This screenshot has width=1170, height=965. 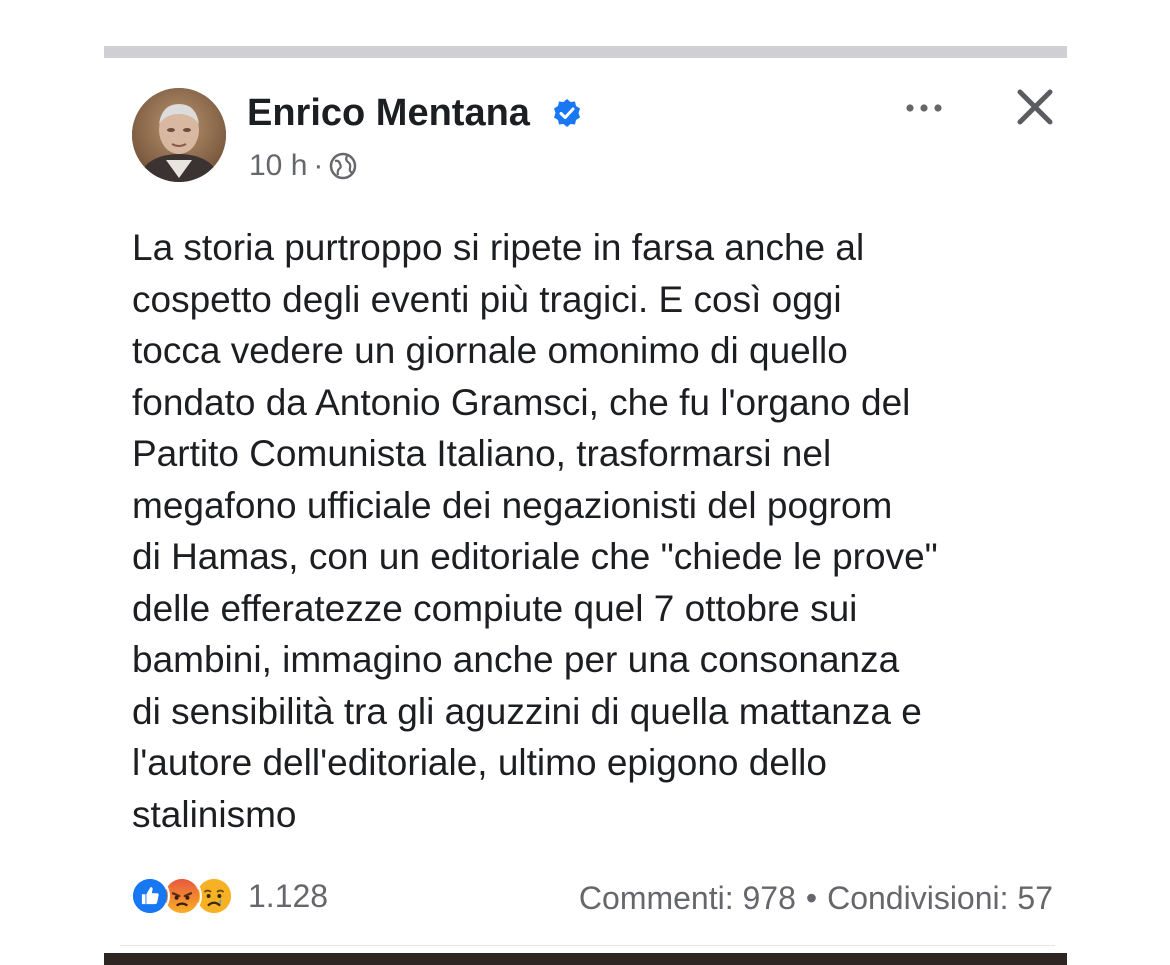 I want to click on shares-count-link: Condivisioni: 57, so click(x=940, y=898).